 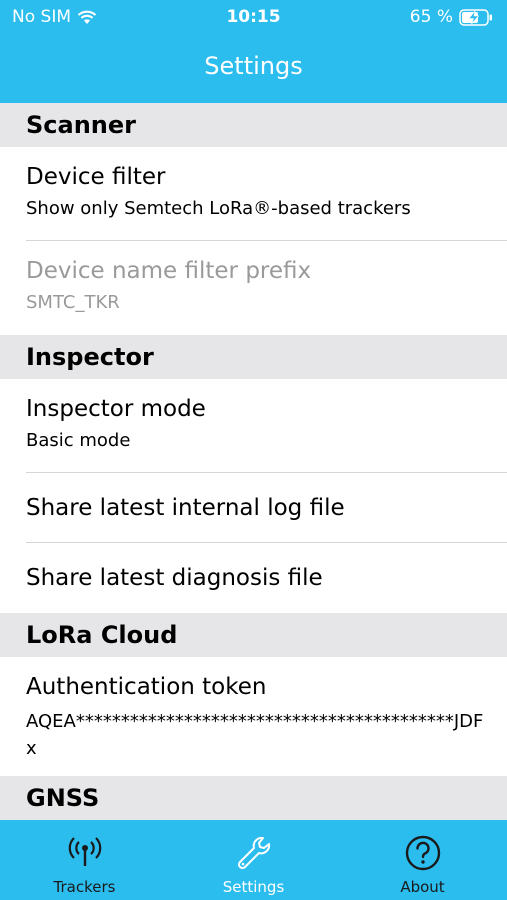 What do you see at coordinates (174, 578) in the screenshot?
I see `share-diagnosis-title: Share latest diagnosis file` at bounding box center [174, 578].